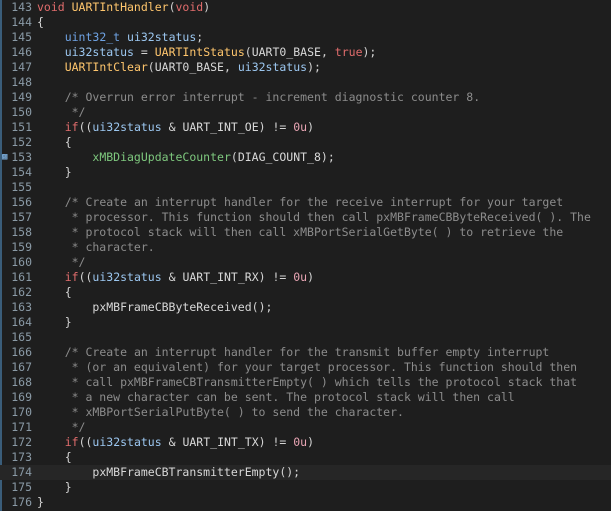 The width and height of the screenshot is (611, 511). What do you see at coordinates (272, 67) in the screenshot?
I see `code-token: ui32status` at bounding box center [272, 67].